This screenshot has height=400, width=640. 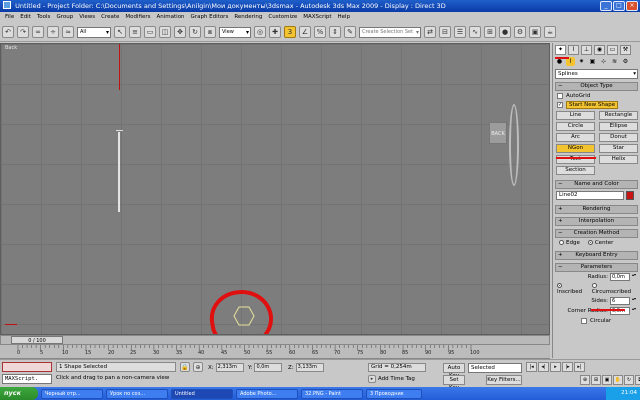 I want to click on go-to-start-icon: |◂, so click(x=531, y=367).